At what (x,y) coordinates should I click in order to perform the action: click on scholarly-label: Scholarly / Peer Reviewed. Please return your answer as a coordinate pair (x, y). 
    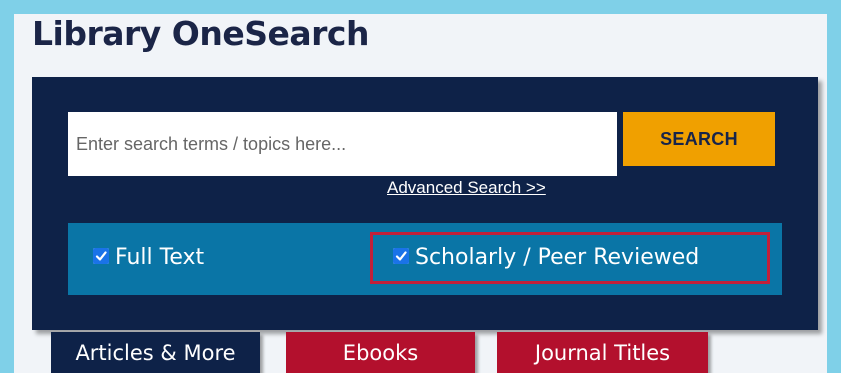
    Looking at the image, I should click on (557, 257).